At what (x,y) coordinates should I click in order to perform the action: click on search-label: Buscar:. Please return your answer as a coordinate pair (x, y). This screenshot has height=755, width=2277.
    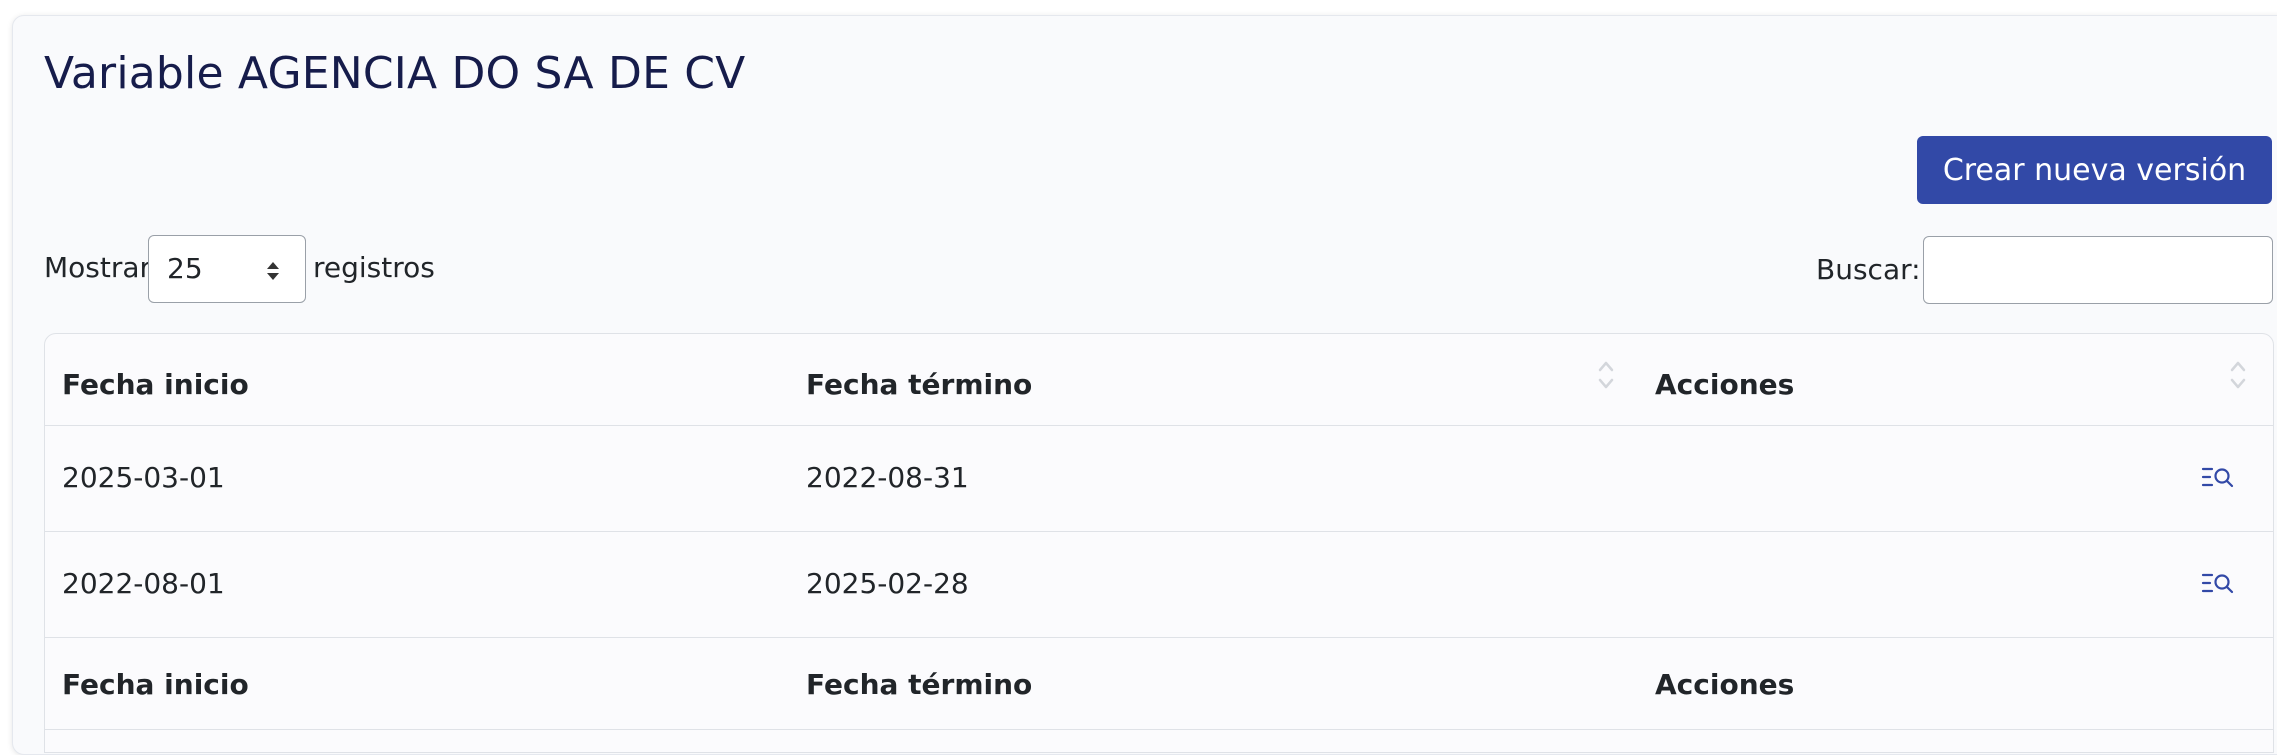
    Looking at the image, I should click on (1868, 269).